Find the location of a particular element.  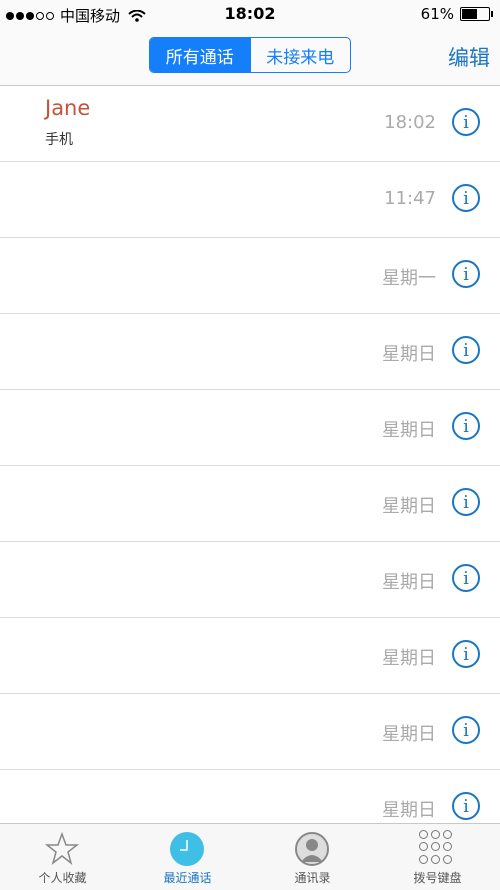

battery-area: 61% is located at coordinates (456, 14).